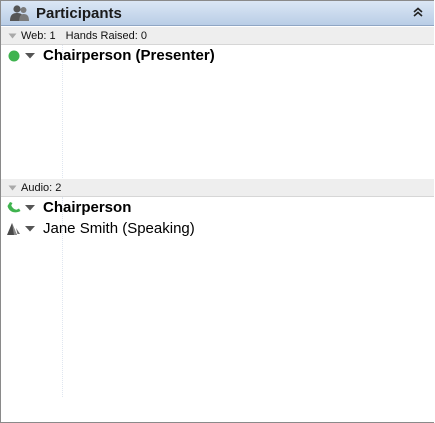 The height and width of the screenshot is (423, 435). I want to click on audio-section-header: Audio: 2, so click(217, 187).